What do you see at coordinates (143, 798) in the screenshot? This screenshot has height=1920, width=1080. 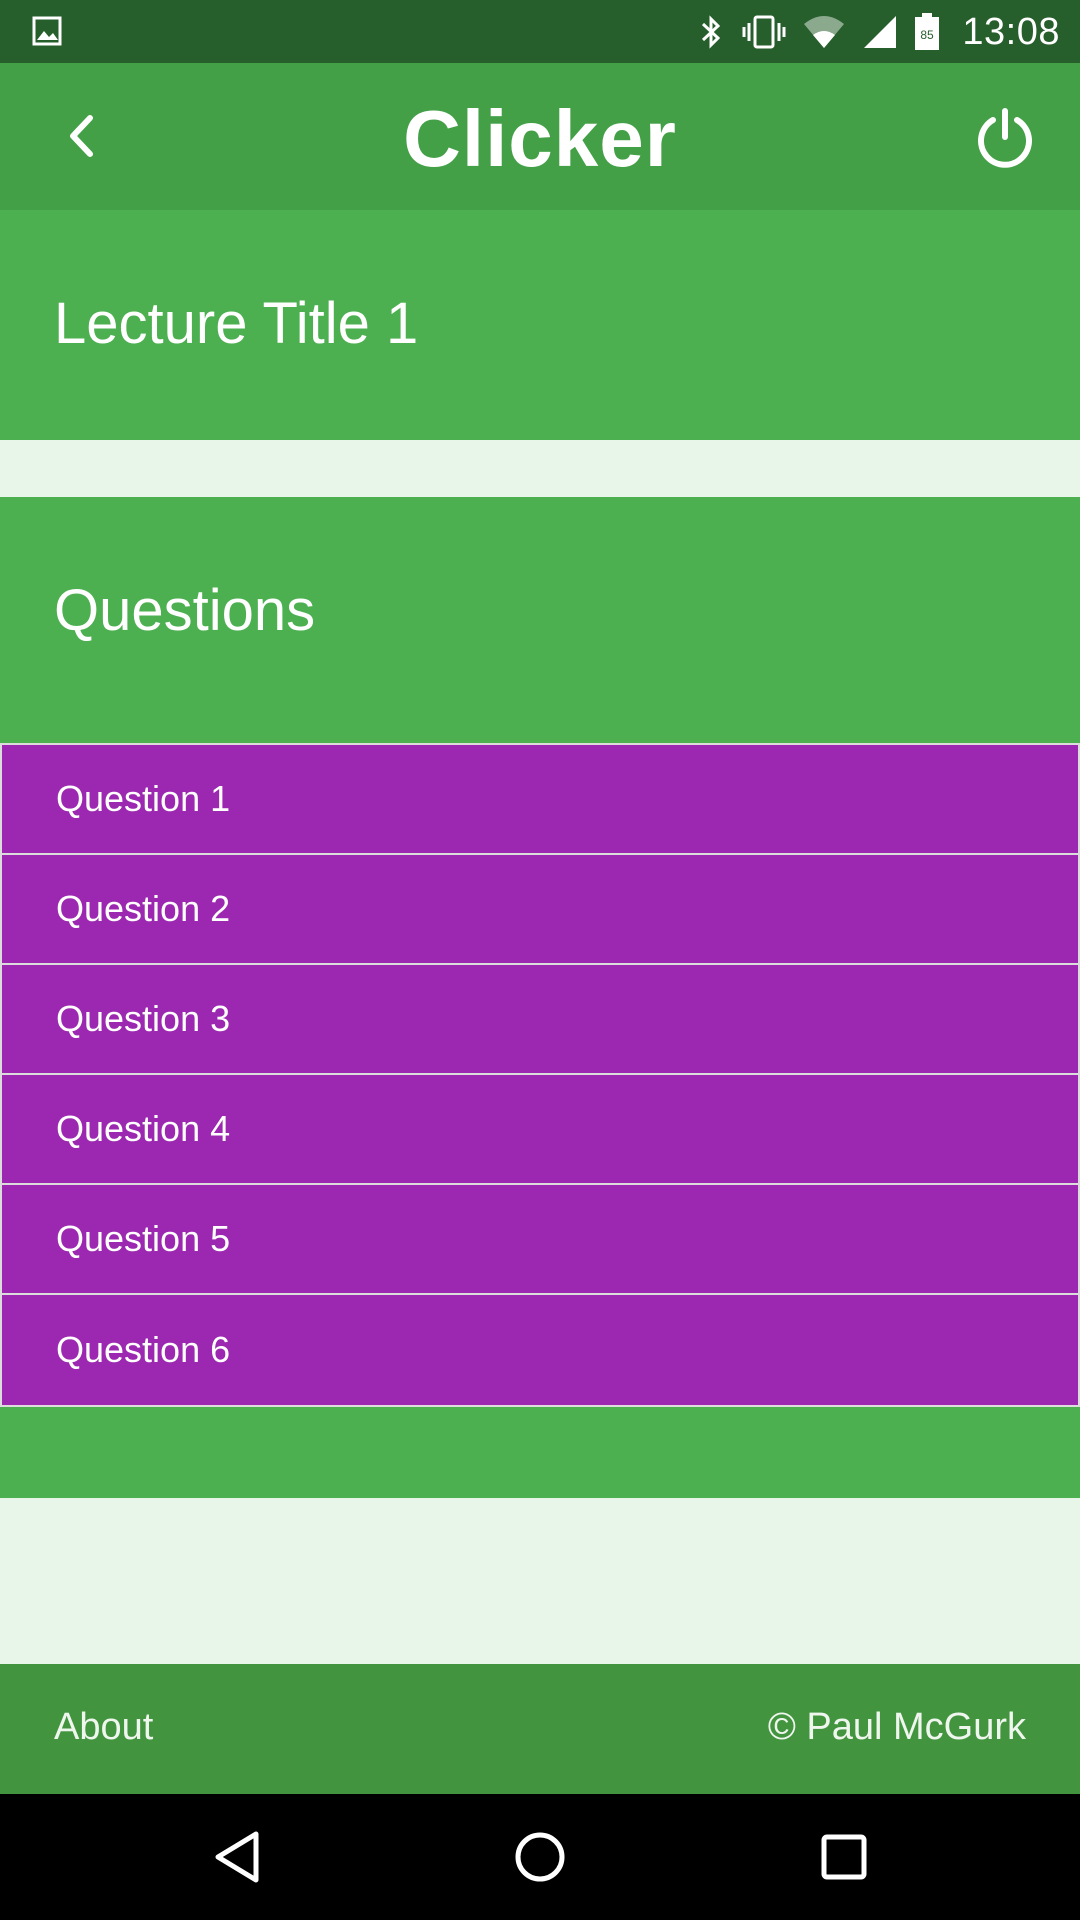 I see `question-label: Question 1` at bounding box center [143, 798].